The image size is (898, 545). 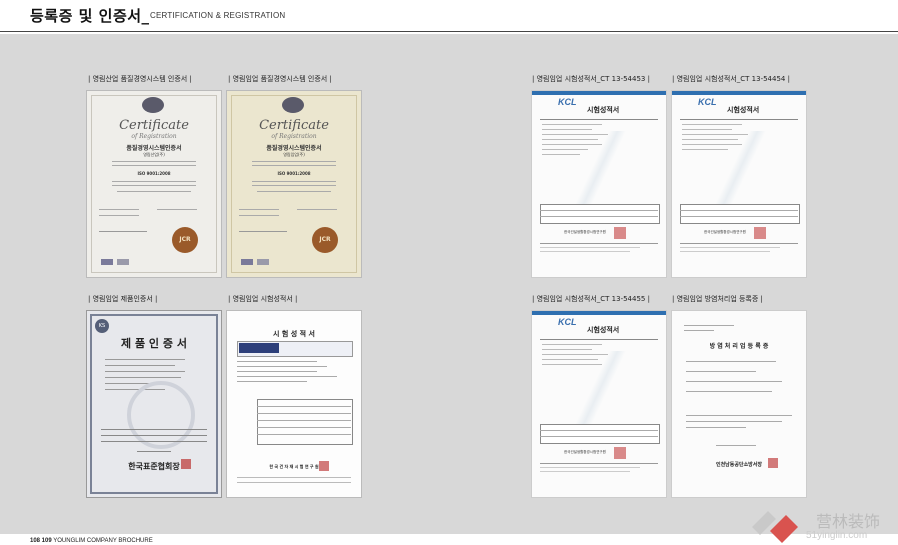 I want to click on test-report-image-2: KCL 시험성적서 한국건설생활환경시험연구원, so click(x=739, y=184).